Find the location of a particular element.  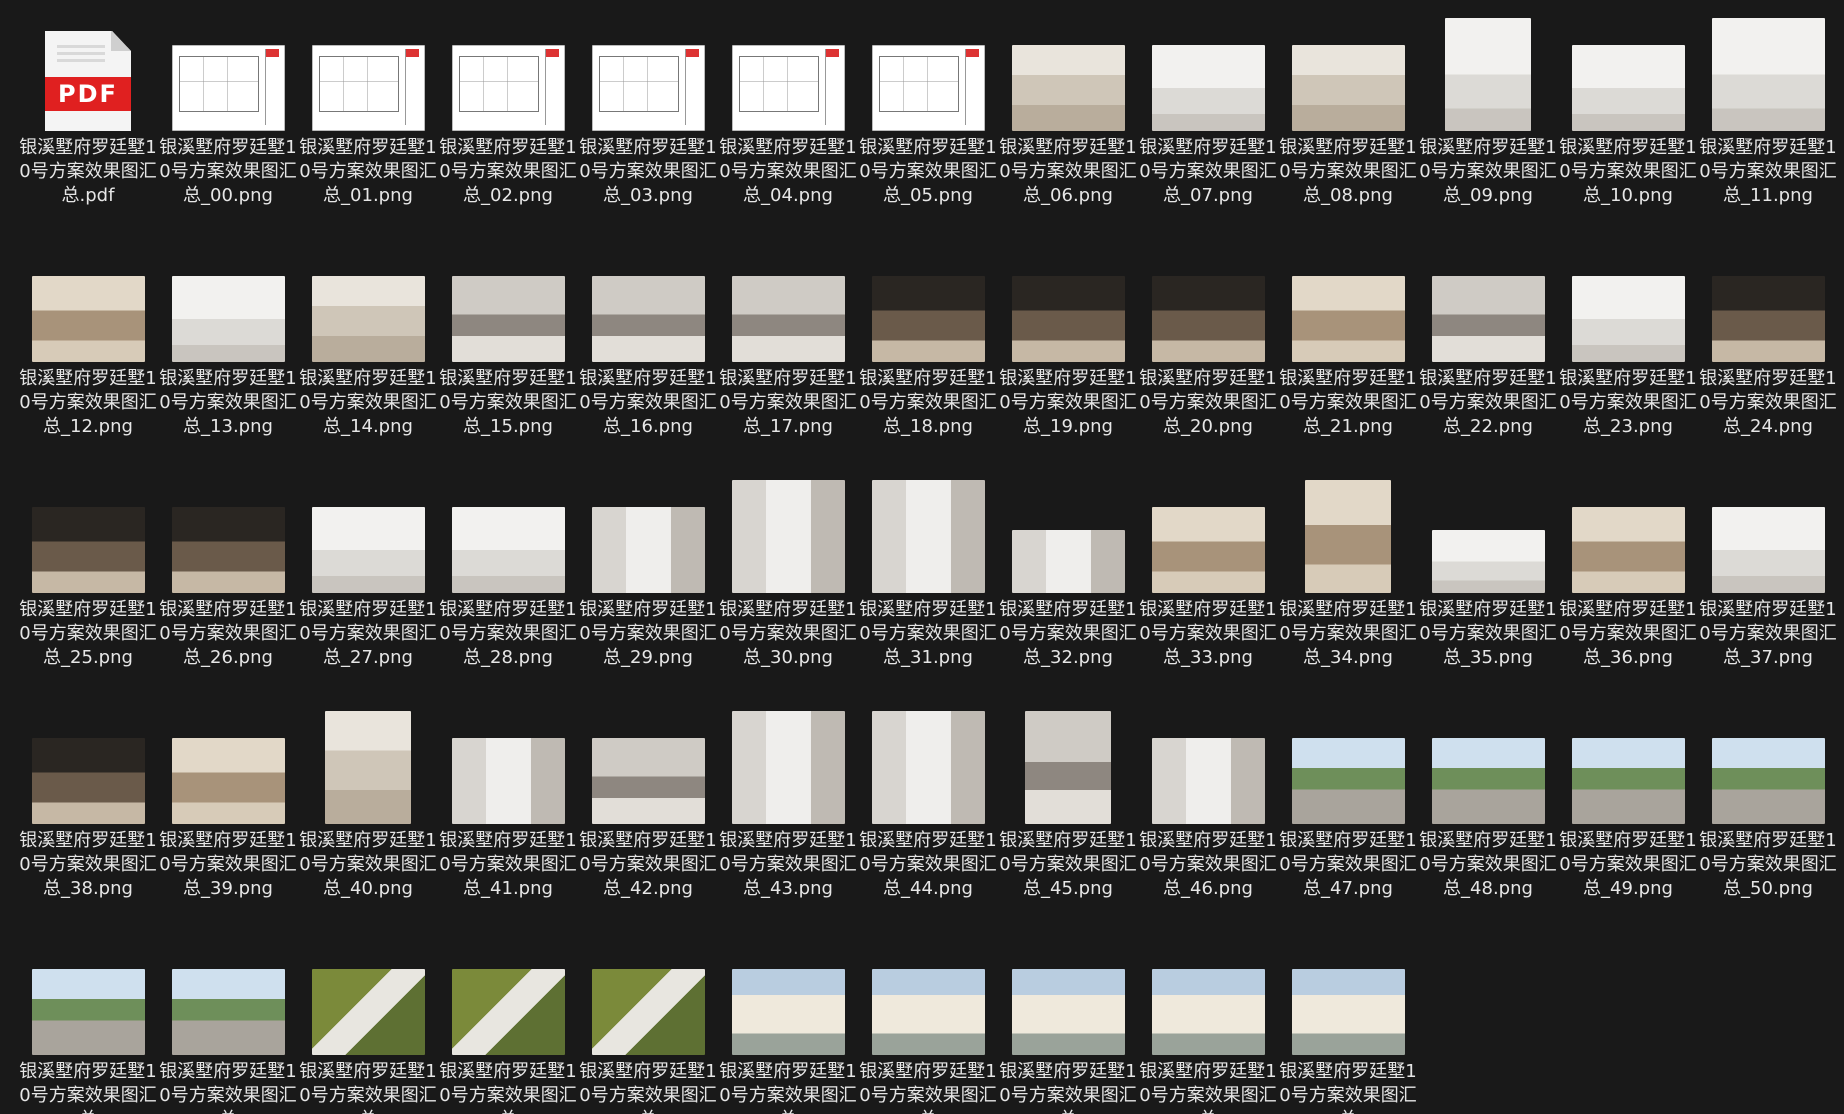

file-item: 银溪墅府罗廷墅10号方案效果图汇总_44.png is located at coordinates (928, 823).